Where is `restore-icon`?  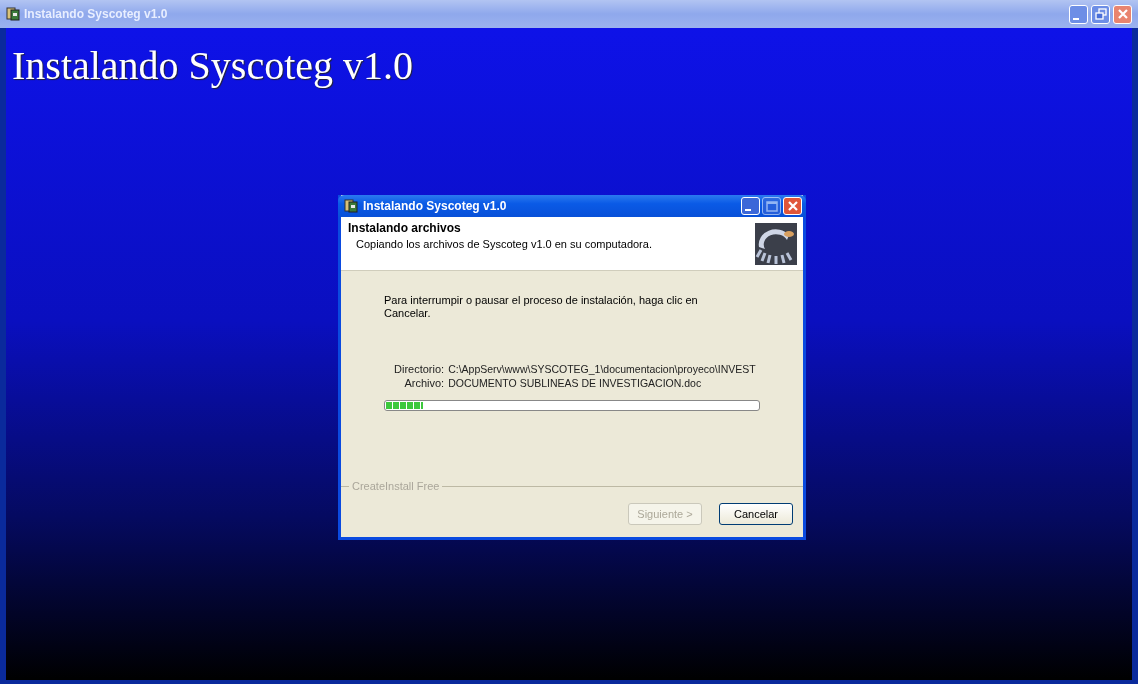 restore-icon is located at coordinates (1100, 14).